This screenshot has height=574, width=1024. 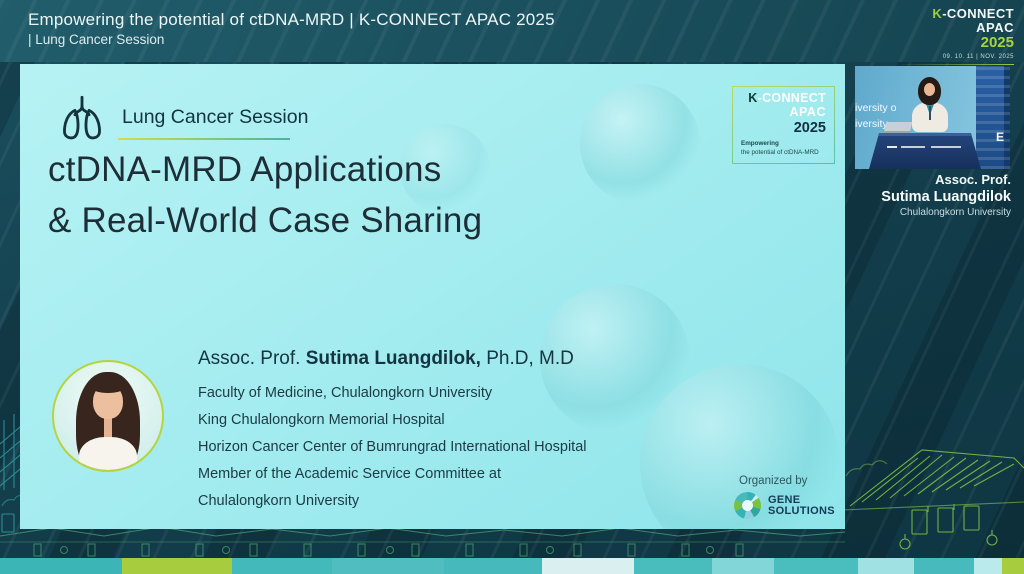 I want to click on affiliation-line: King Chulalongkorn Memorial Hospital, so click(x=321, y=420).